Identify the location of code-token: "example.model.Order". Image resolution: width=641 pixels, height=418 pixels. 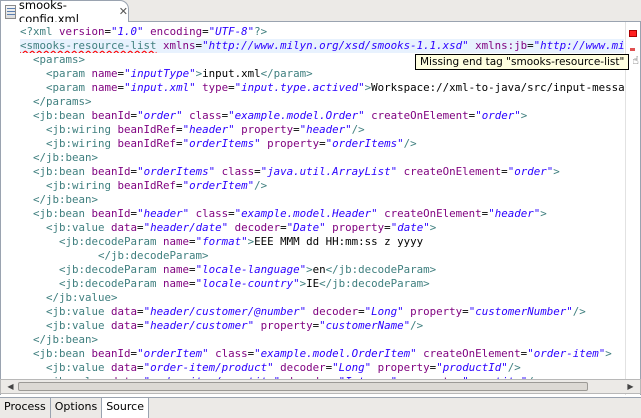
(296, 115).